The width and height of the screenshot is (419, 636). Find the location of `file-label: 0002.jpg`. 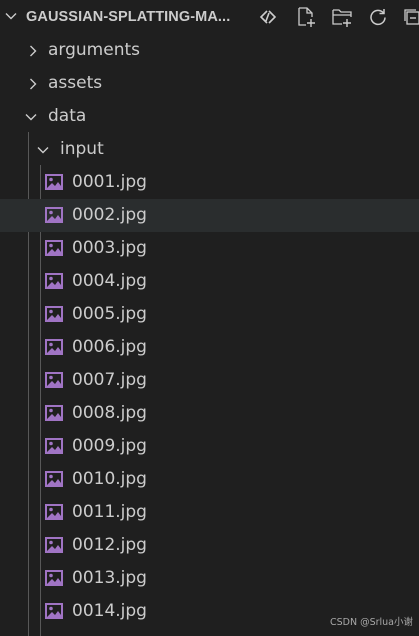

file-label: 0002.jpg is located at coordinates (109, 215).